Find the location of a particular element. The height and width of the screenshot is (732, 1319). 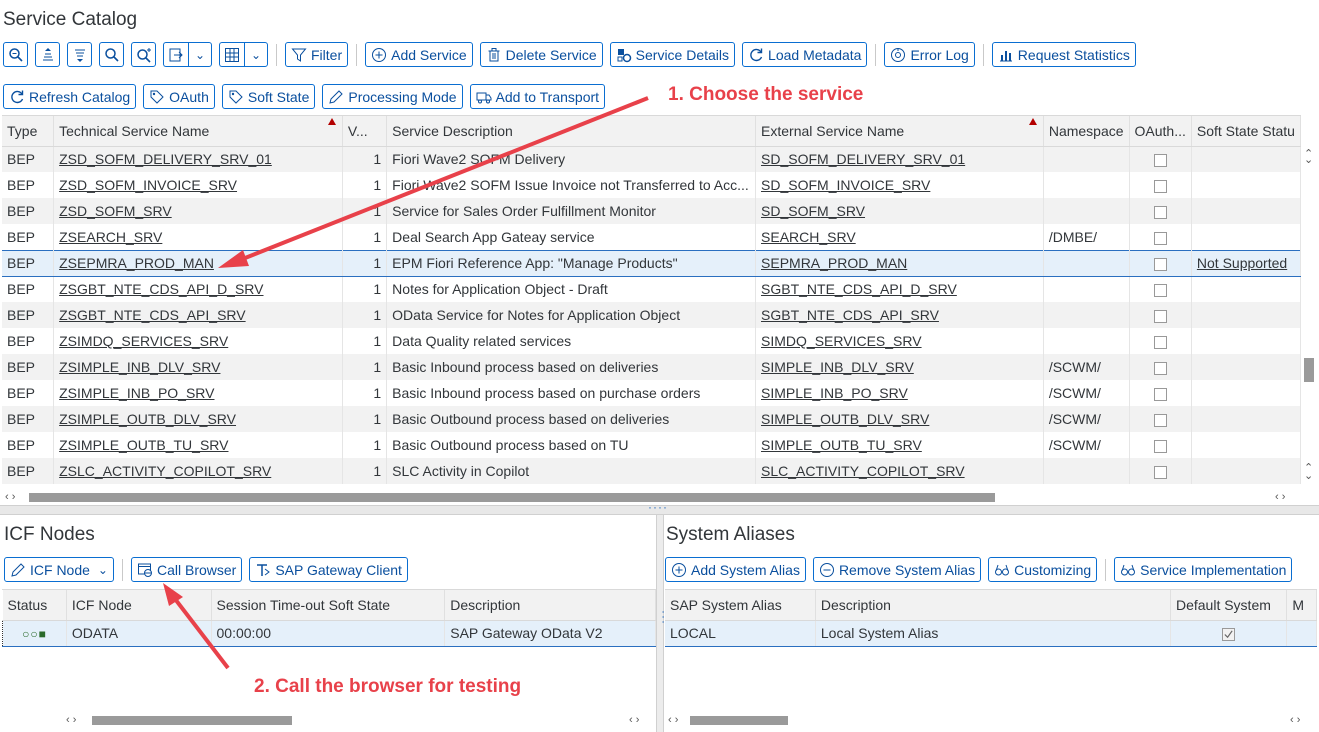

external-service-name-cell: SGBT_NTE_CDS_API_D_SRV is located at coordinates (899, 289).